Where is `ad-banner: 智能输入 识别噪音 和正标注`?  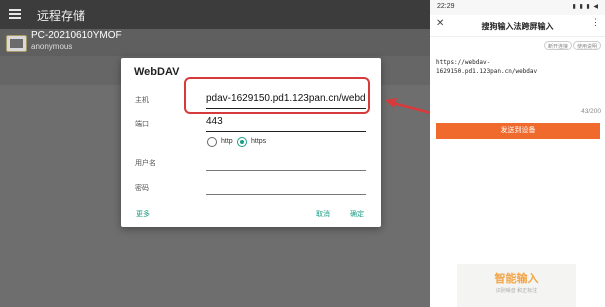 ad-banner: 智能输入 识别噪音 和正标注 is located at coordinates (516, 285).